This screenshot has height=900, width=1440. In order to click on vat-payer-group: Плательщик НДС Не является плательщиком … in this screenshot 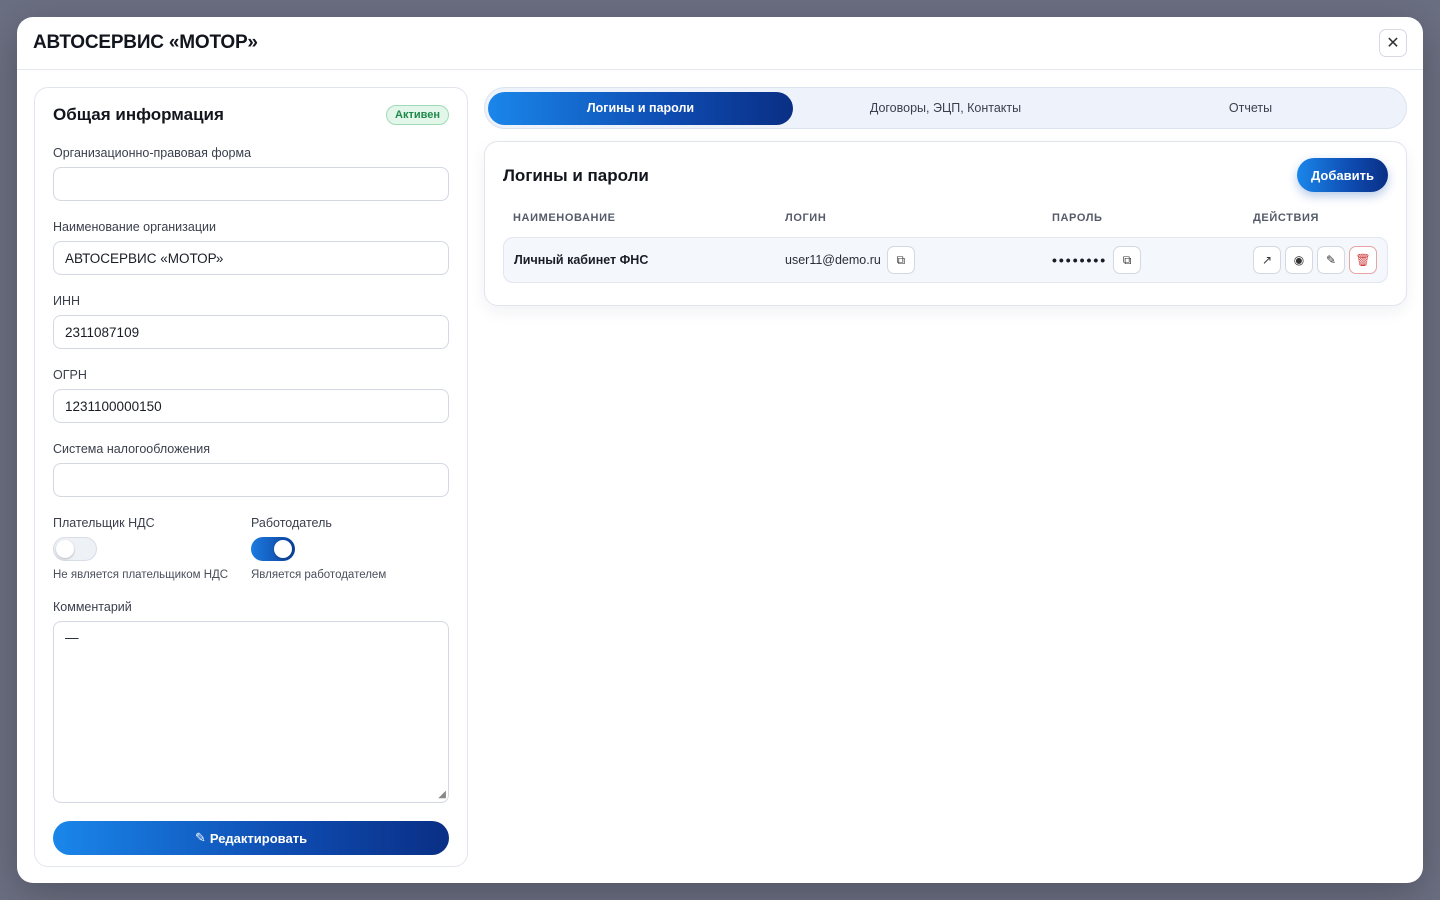, I will do `click(152, 548)`.